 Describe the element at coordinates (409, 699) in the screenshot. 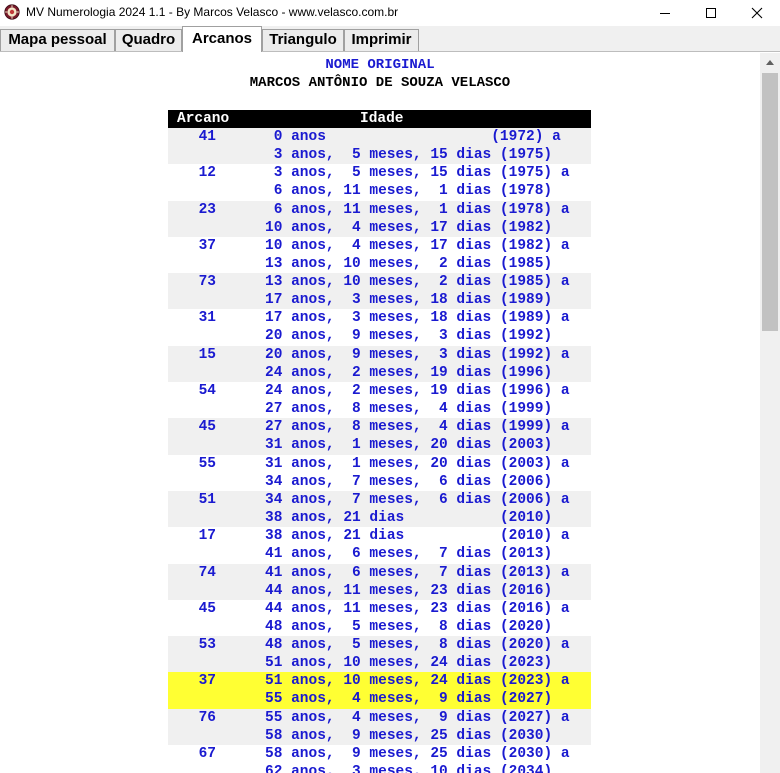

I see `age-end: 55 anos, 4 meses, 9 dias (2027)` at that location.